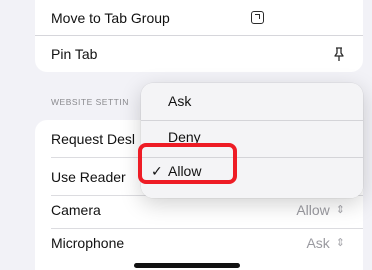 The image size is (372, 270). What do you see at coordinates (199, 18) in the screenshot?
I see `move-to-tab-group-row: Move to Tab Group` at bounding box center [199, 18].